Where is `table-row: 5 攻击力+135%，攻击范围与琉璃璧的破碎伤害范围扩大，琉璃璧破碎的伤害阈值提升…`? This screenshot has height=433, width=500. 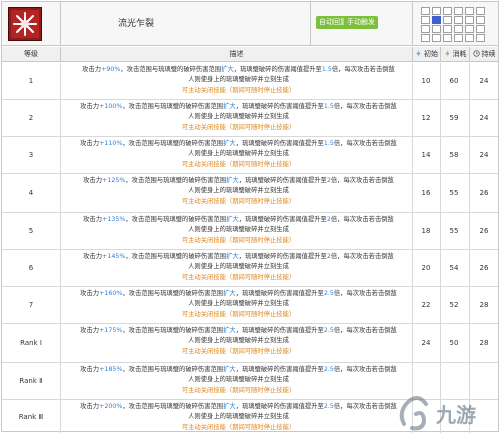
table-row: 5 攻击力+135%，攻击范围与琉璃璧的破碎伤害范围扩大，琉璃璧破碎的伤害阈值提升… is located at coordinates (250, 231).